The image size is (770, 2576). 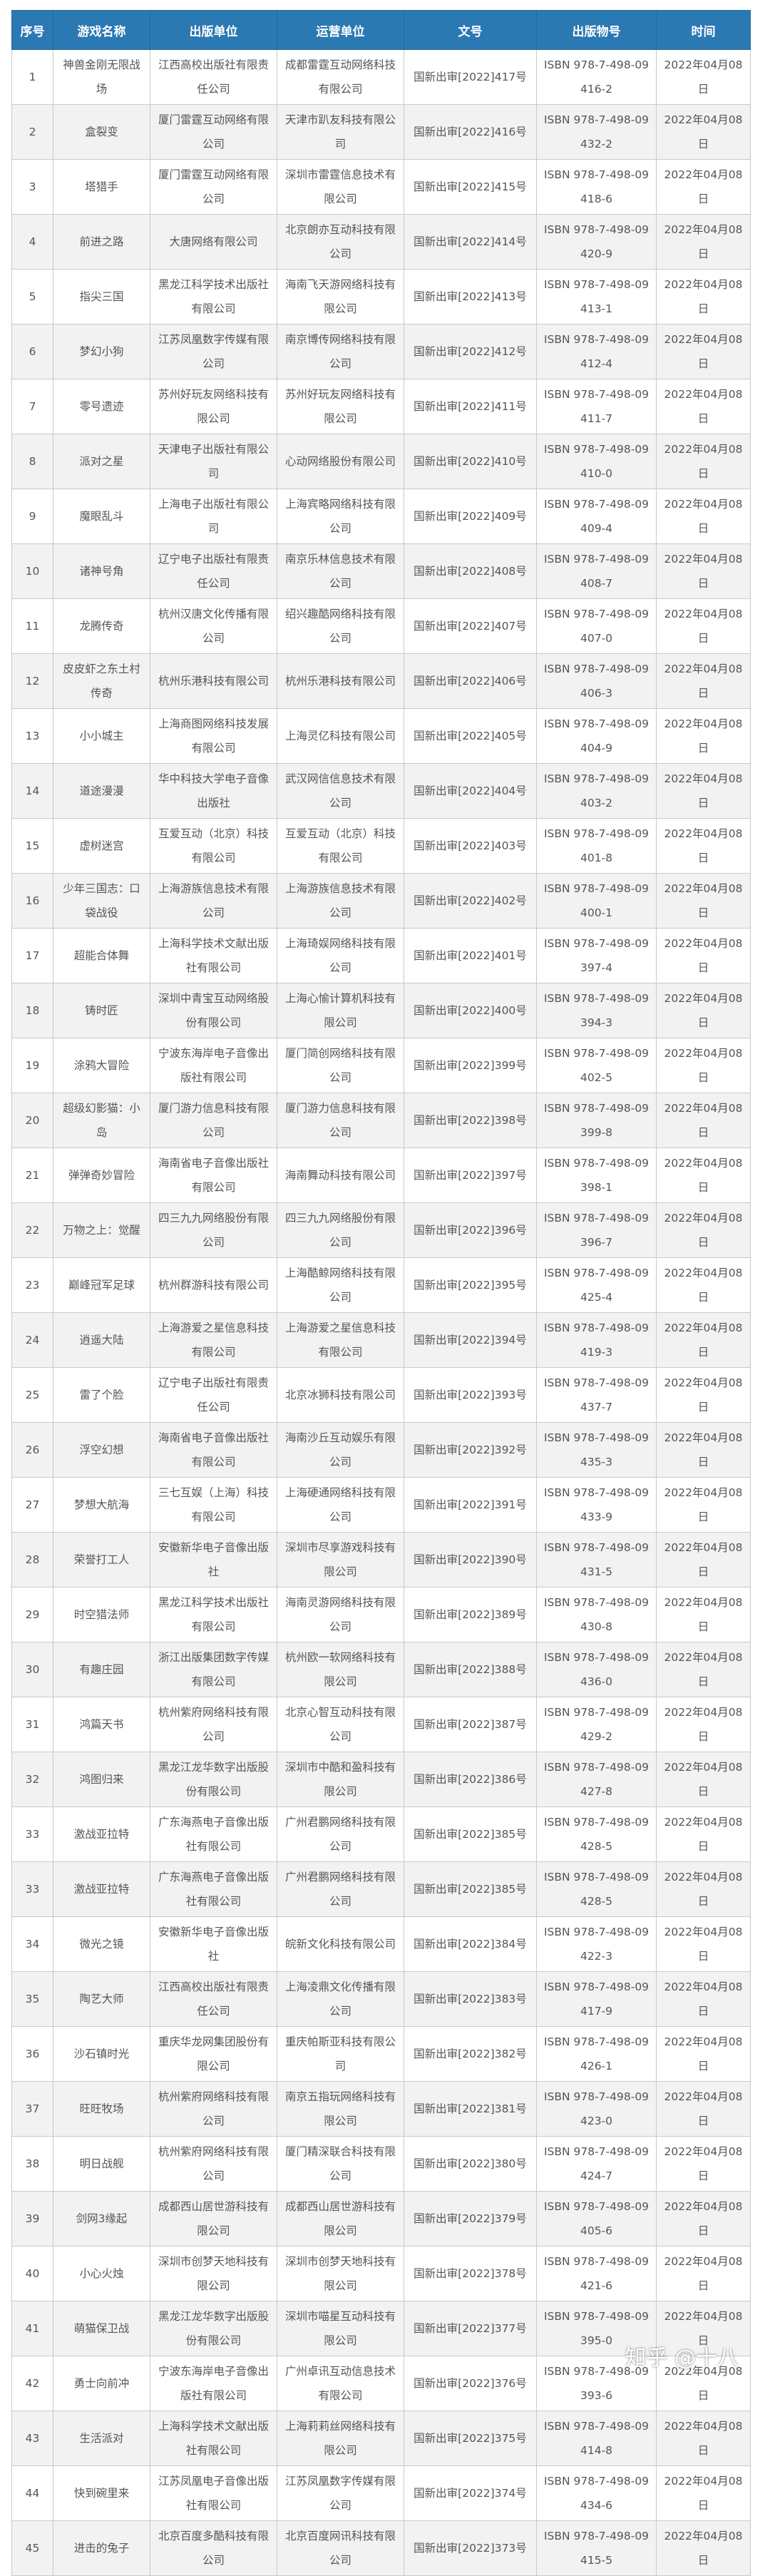 I want to click on cell-approval-no: 国新出审[2022]375号, so click(x=470, y=2439).